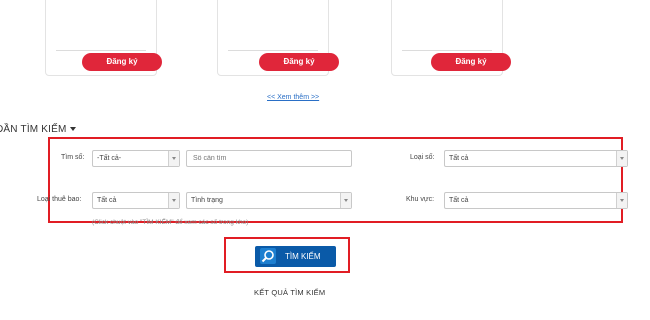 The height and width of the screenshot is (320, 650). I want to click on search-button: TÌM KIẾM, so click(295, 256).